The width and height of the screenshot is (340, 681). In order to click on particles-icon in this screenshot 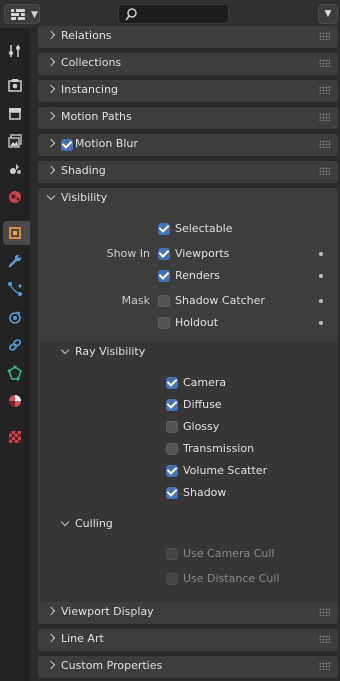, I will do `click(15, 289)`.